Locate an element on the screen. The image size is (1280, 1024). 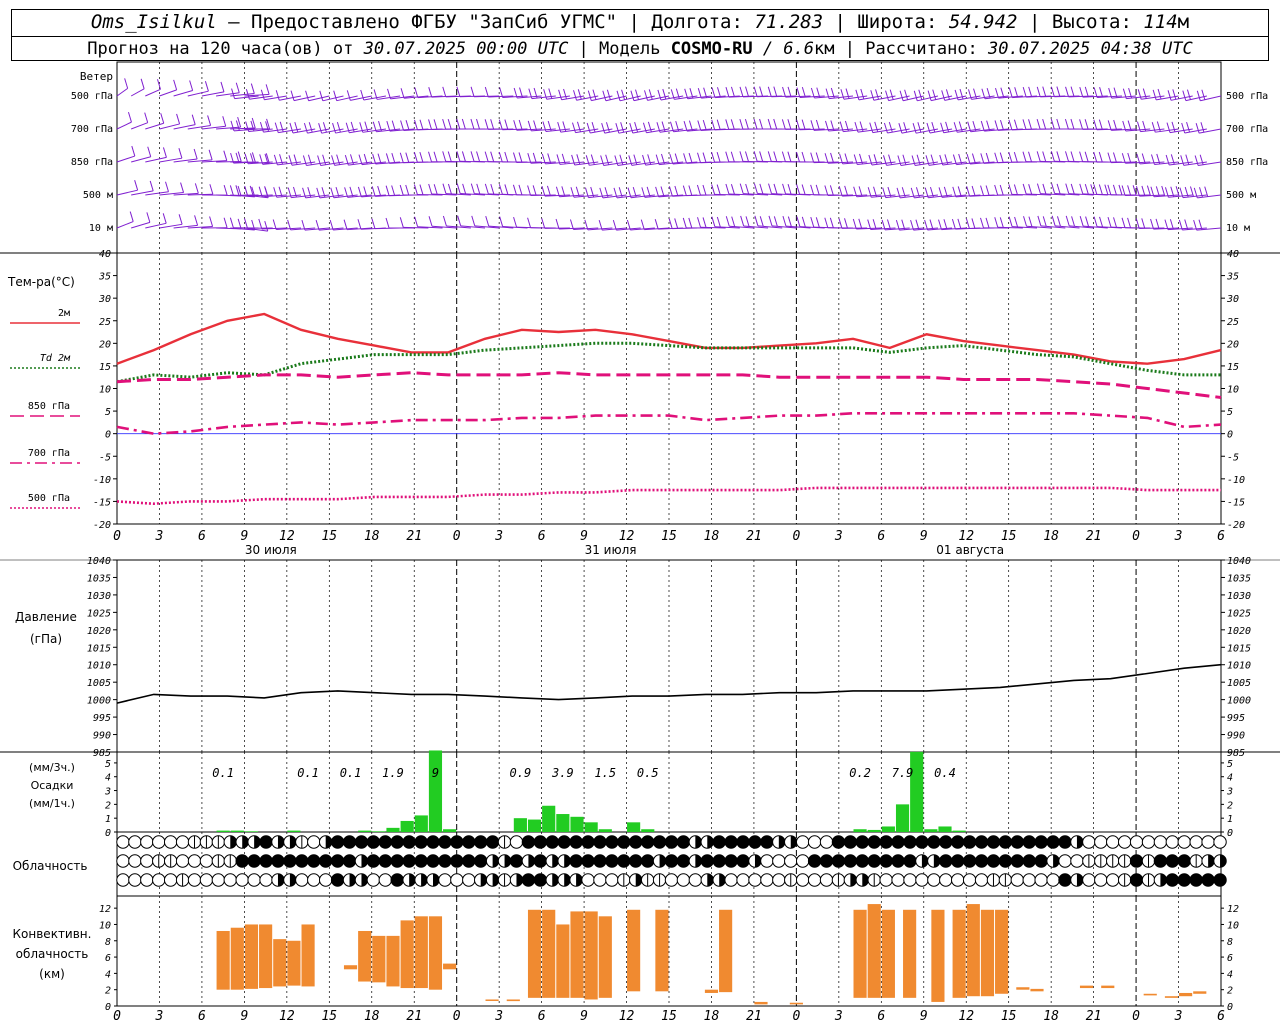
pressure-ytick-label-right: 1020 is located at coordinates (1239, 631).